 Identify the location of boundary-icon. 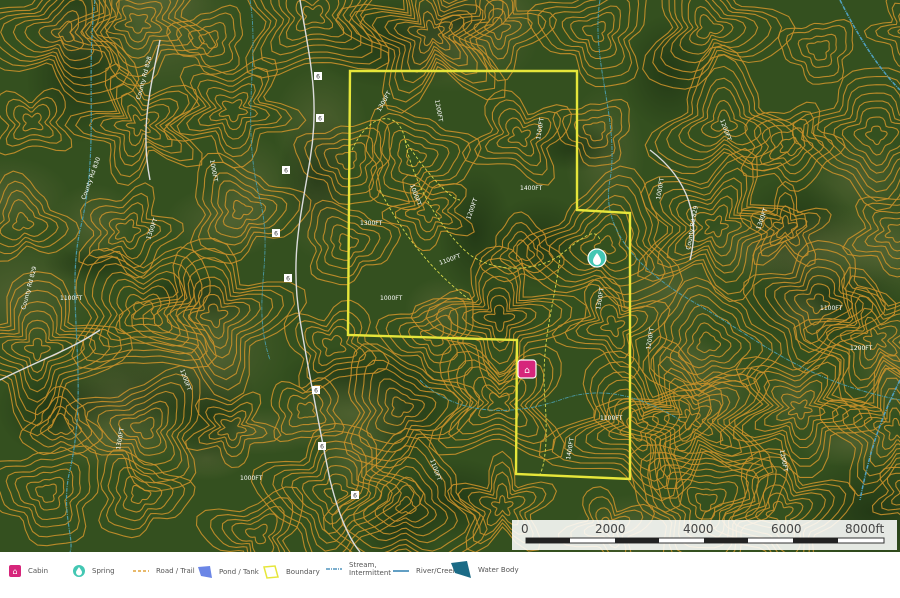
(271, 572).